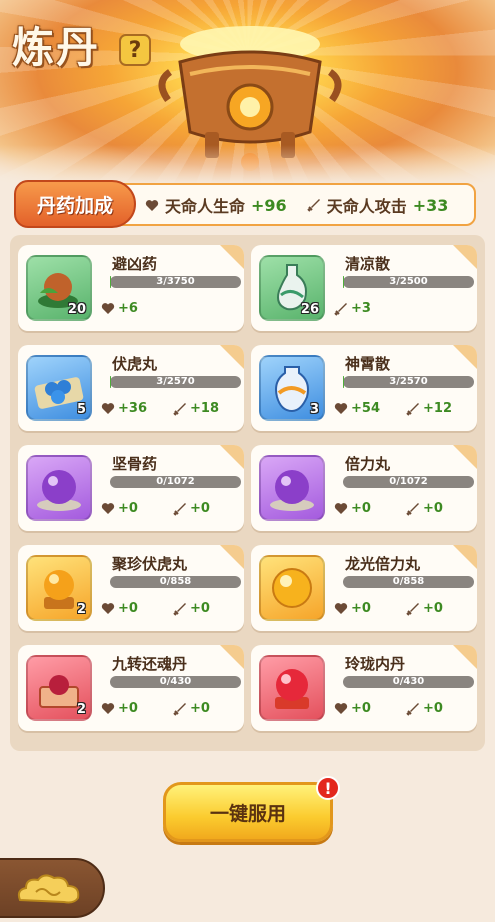 This screenshot has width=495, height=922. What do you see at coordinates (75, 204) in the screenshot?
I see `bonus-tag: 丹药加成` at bounding box center [75, 204].